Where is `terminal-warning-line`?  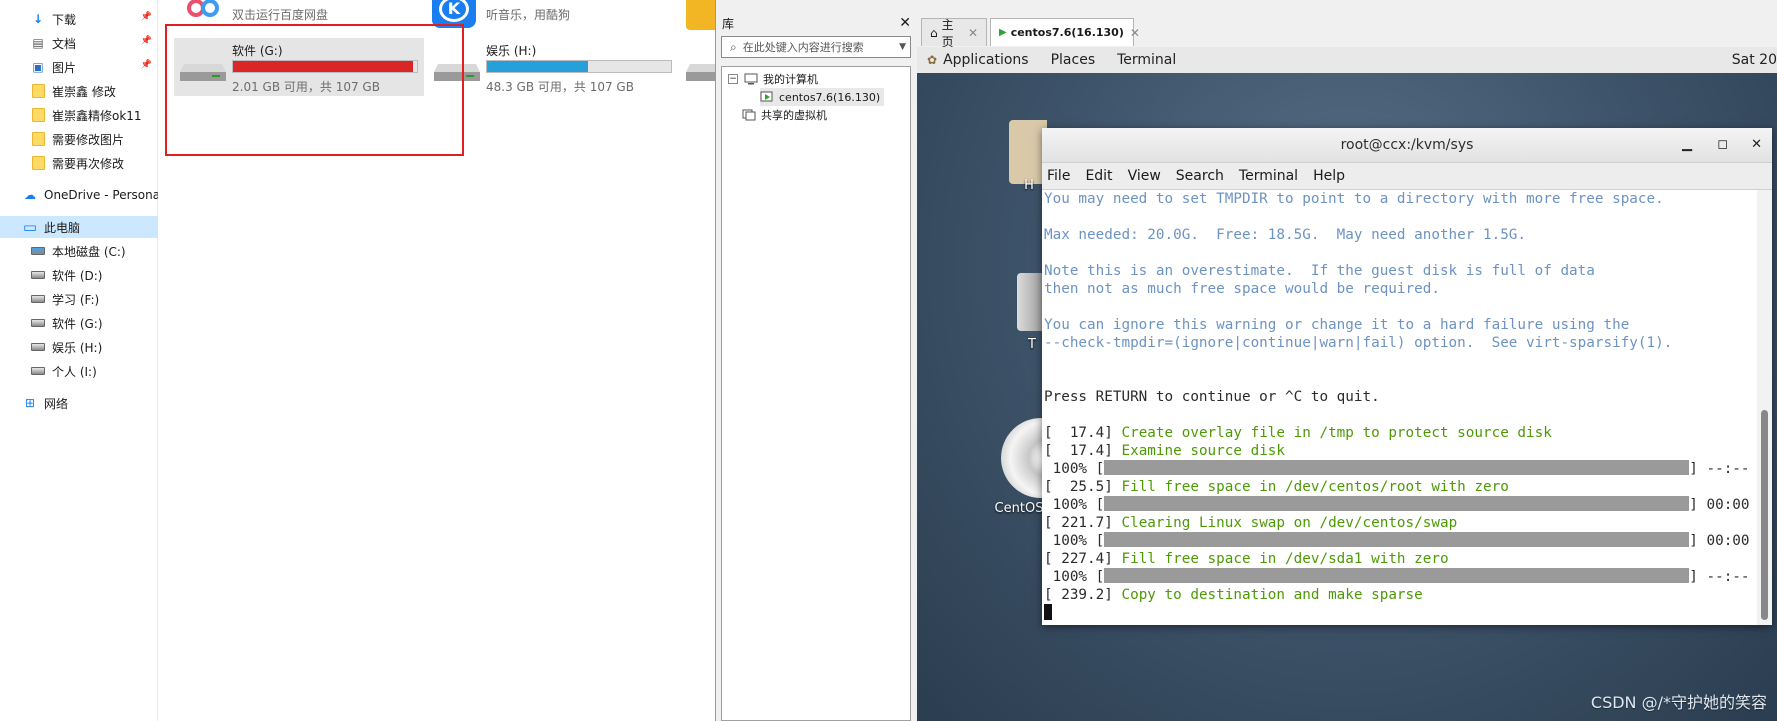
terminal-warning-line is located at coordinates (1399, 307).